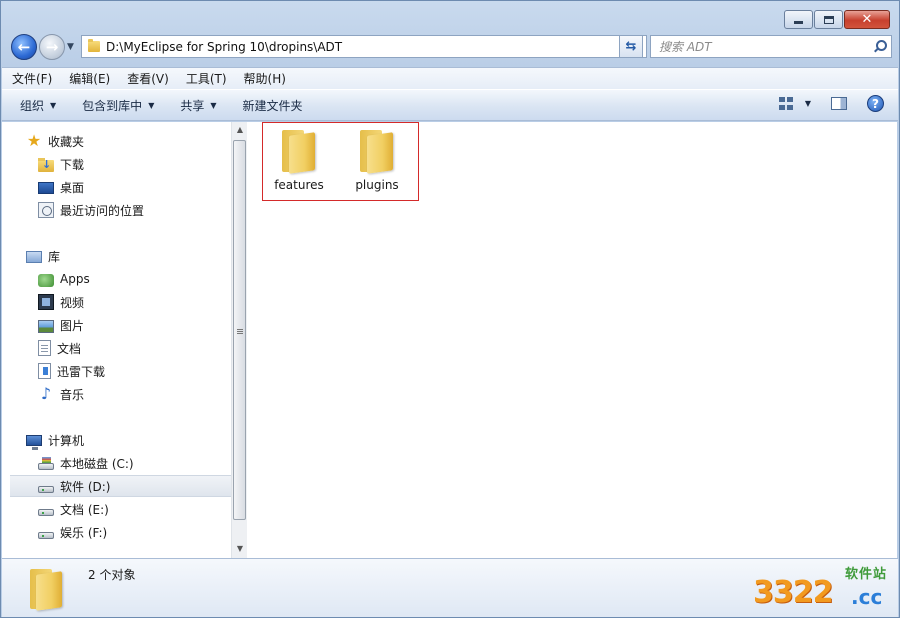  What do you see at coordinates (134, 210) in the screenshot?
I see `sidebar-item-recent-places: 最近访问的位置` at bounding box center [134, 210].